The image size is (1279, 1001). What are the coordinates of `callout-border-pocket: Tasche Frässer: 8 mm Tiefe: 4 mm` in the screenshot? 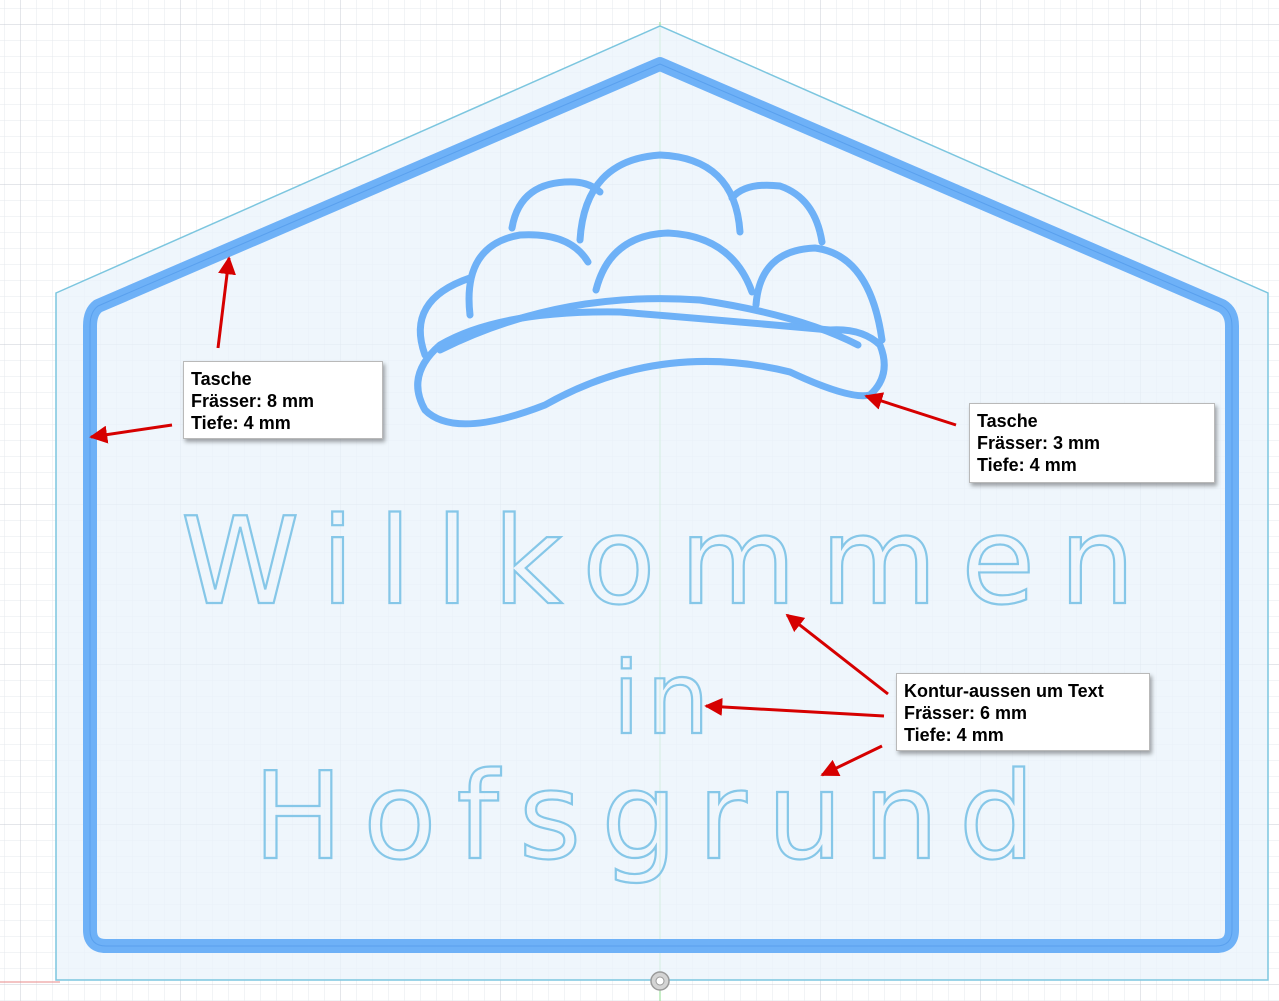 It's located at (283, 400).